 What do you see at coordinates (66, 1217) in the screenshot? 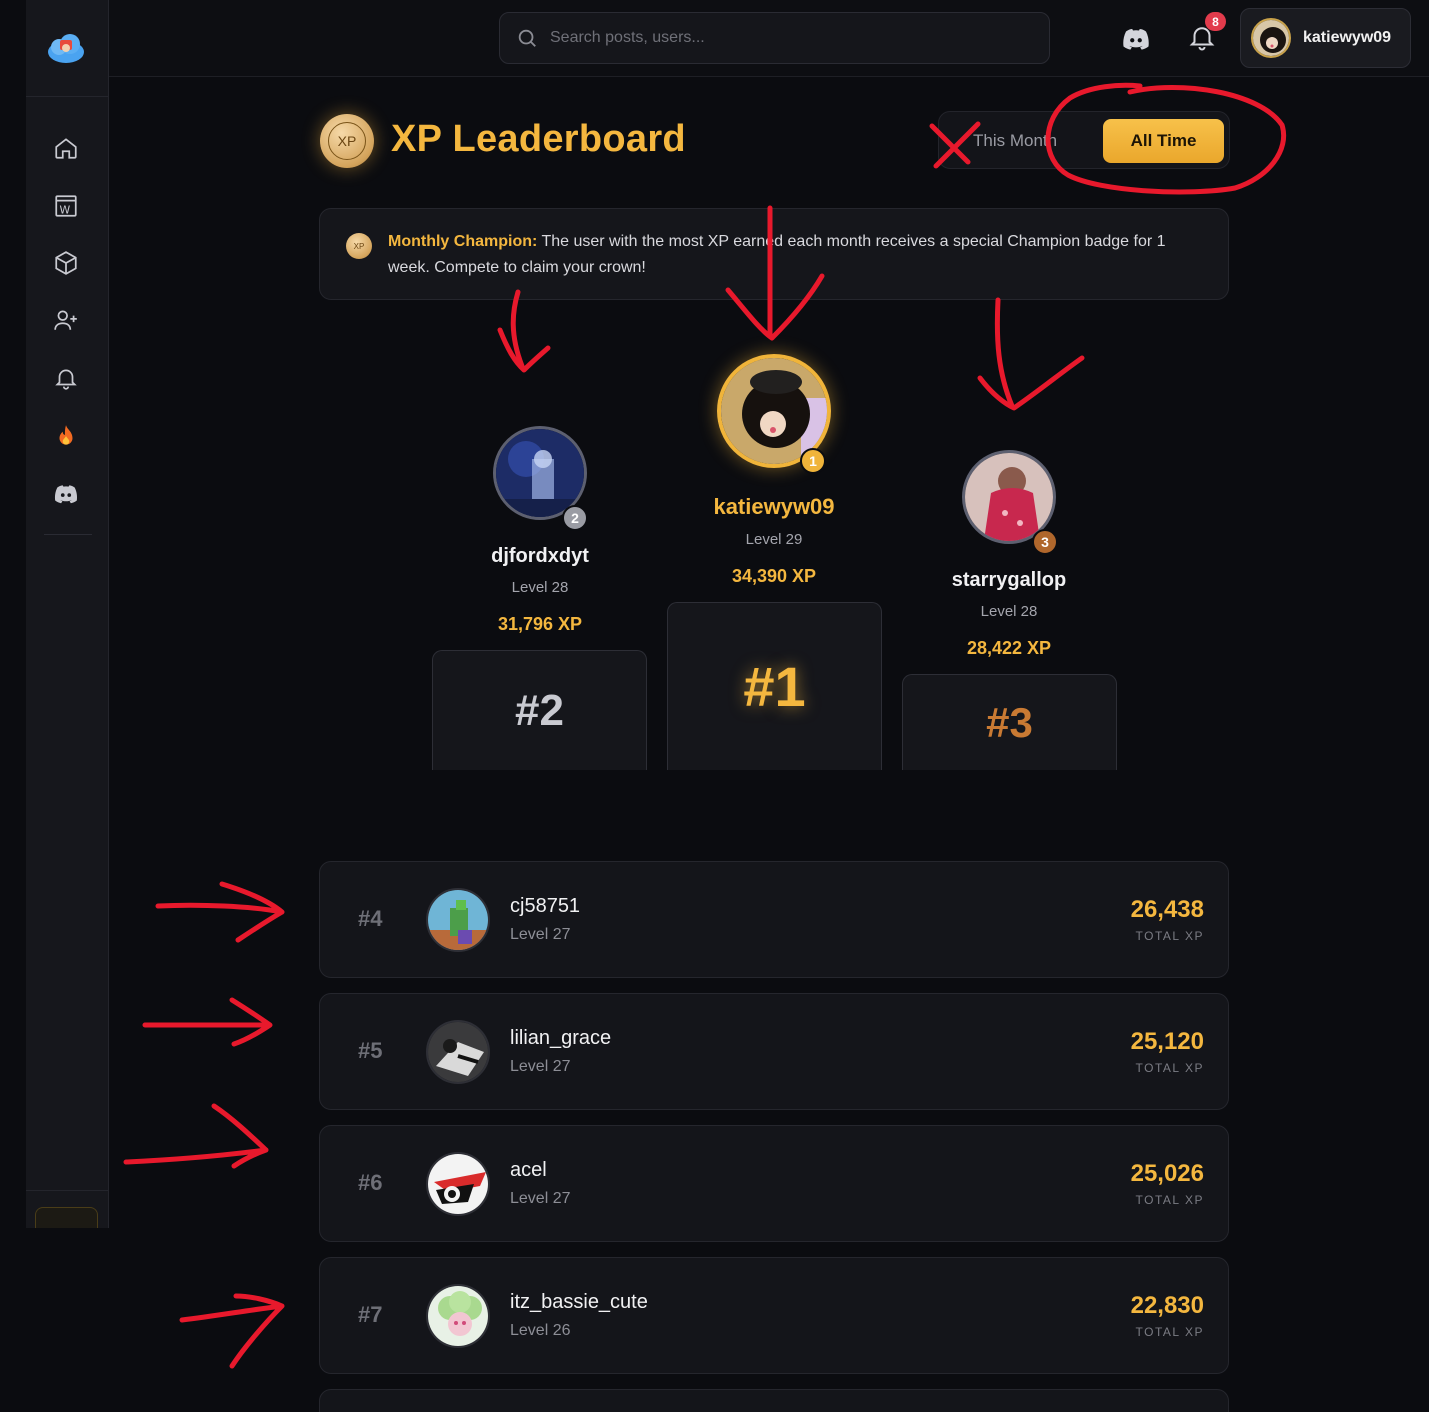
I see `sidebar-user-card` at bounding box center [66, 1217].